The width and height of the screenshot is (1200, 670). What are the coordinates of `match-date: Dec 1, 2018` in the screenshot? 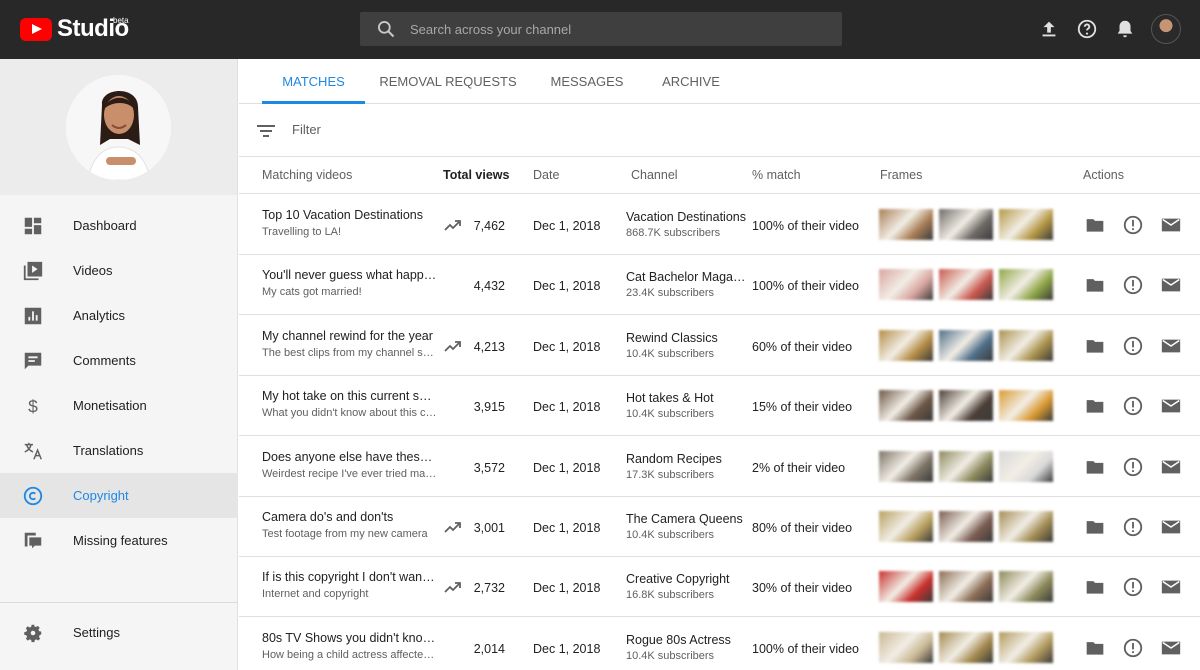 It's located at (567, 588).